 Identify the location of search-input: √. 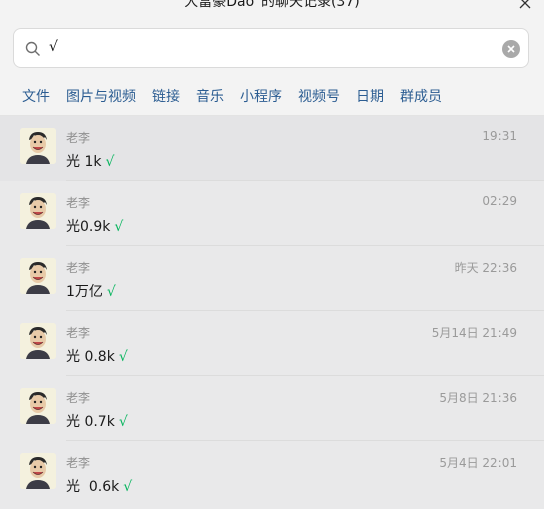
(53, 47).